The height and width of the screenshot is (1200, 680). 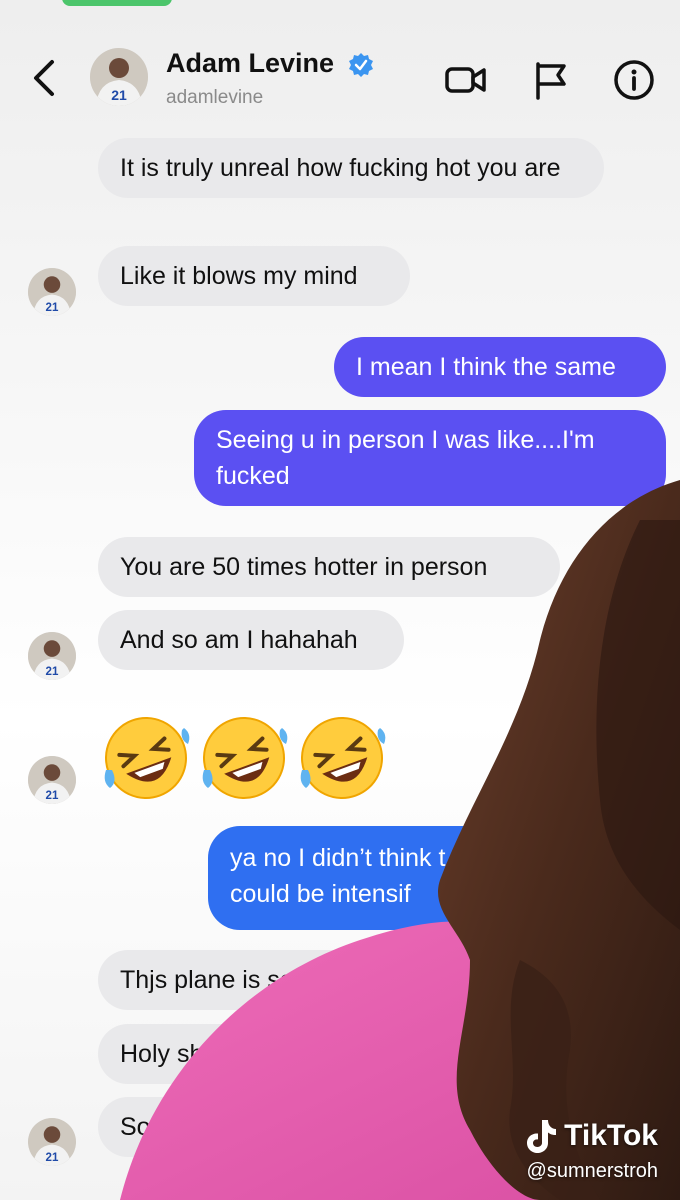 I want to click on tiktok-brand-text: TikTok, so click(x=611, y=1135).